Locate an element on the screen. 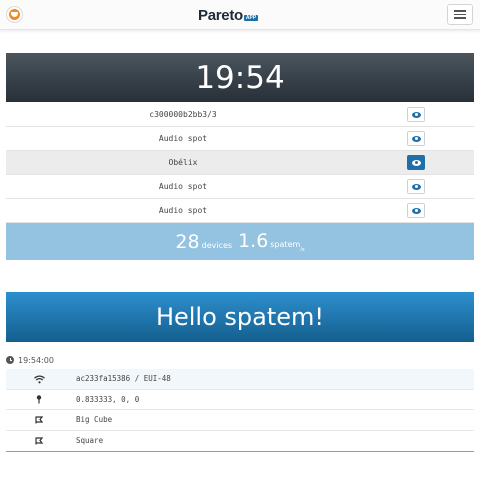 The image size is (480, 480). hamburger-menu-button is located at coordinates (460, 14).